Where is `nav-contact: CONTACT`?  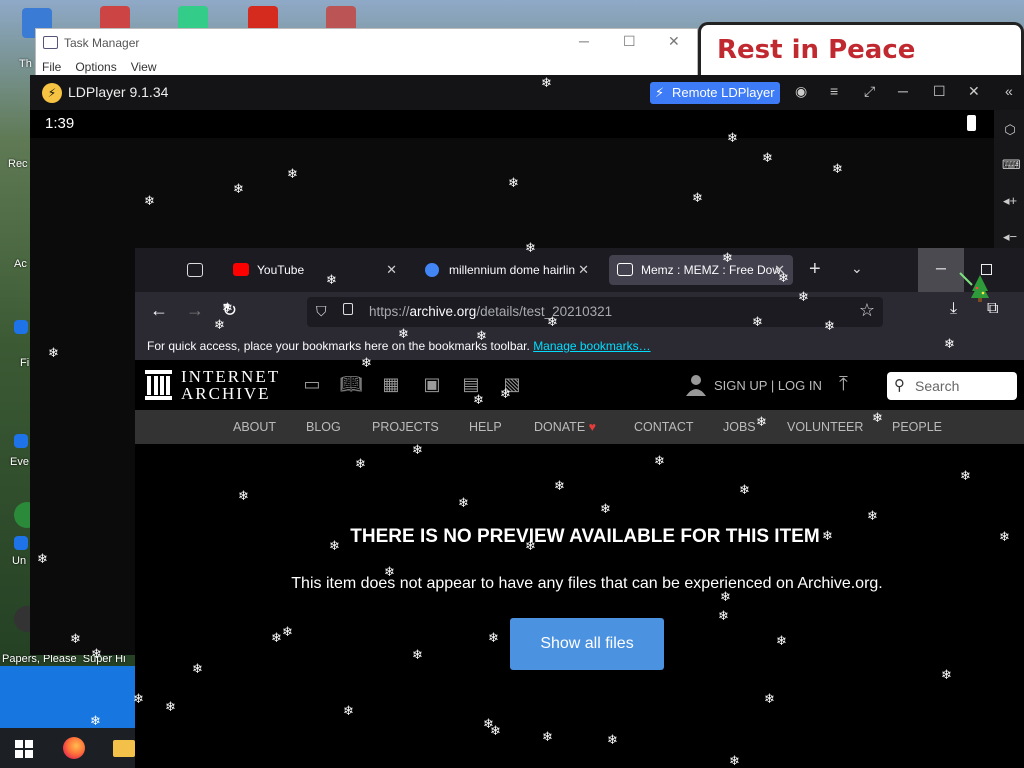
nav-contact: CONTACT is located at coordinates (664, 427).